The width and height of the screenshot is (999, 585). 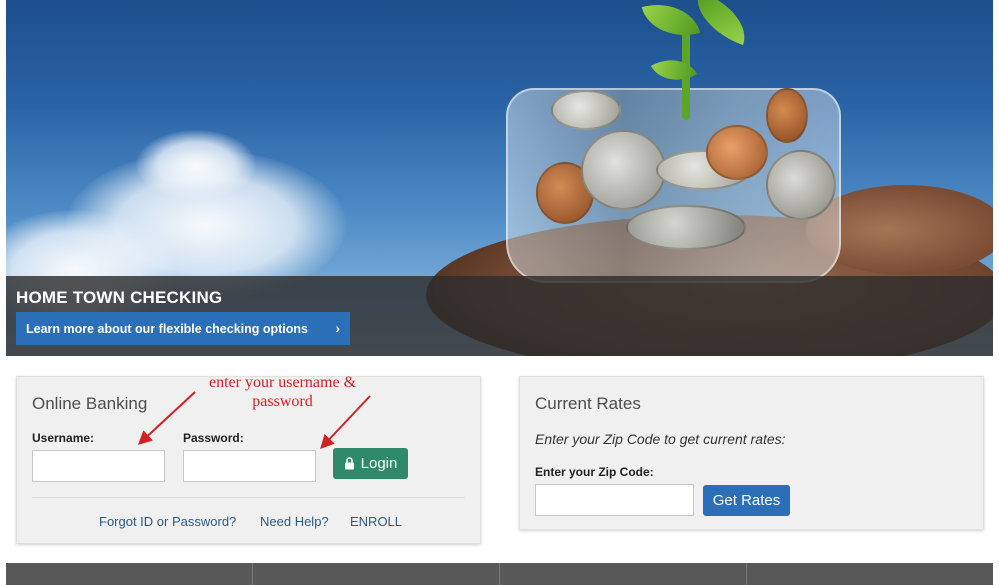 I want to click on zip-label: Enter your Zip Code:, so click(x=594, y=472).